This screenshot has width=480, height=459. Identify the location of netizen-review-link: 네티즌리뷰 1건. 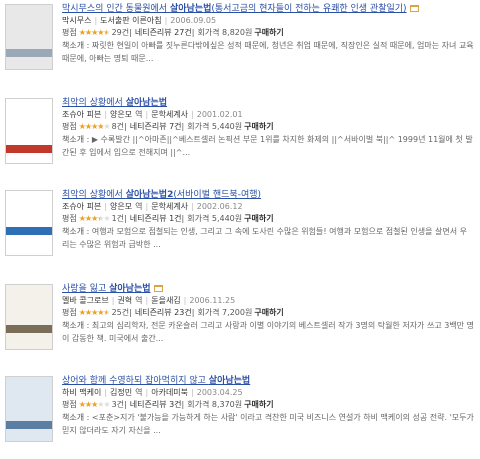
(156, 218).